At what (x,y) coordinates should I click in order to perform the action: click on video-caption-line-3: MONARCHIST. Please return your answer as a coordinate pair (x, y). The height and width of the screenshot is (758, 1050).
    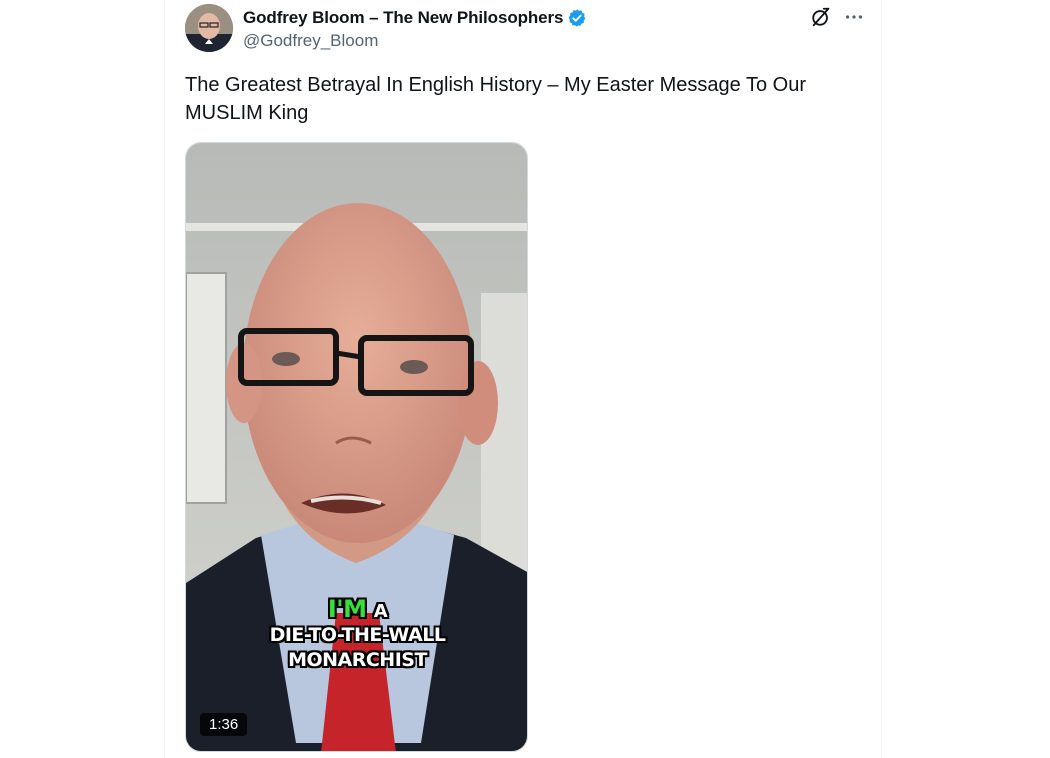
    Looking at the image, I should click on (357, 660).